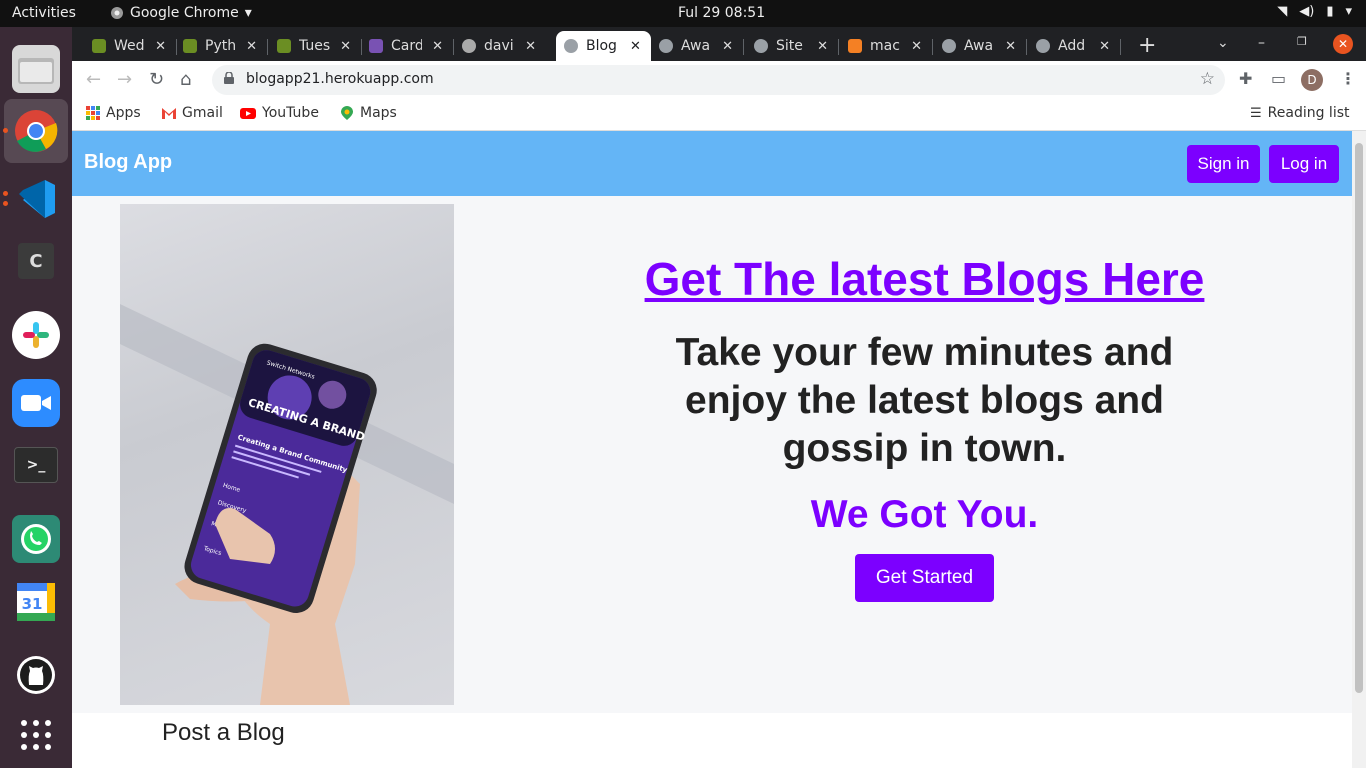 The image size is (1366, 768). Describe the element at coordinates (36, 465) in the screenshot. I see `terminal-icon: >_` at that location.